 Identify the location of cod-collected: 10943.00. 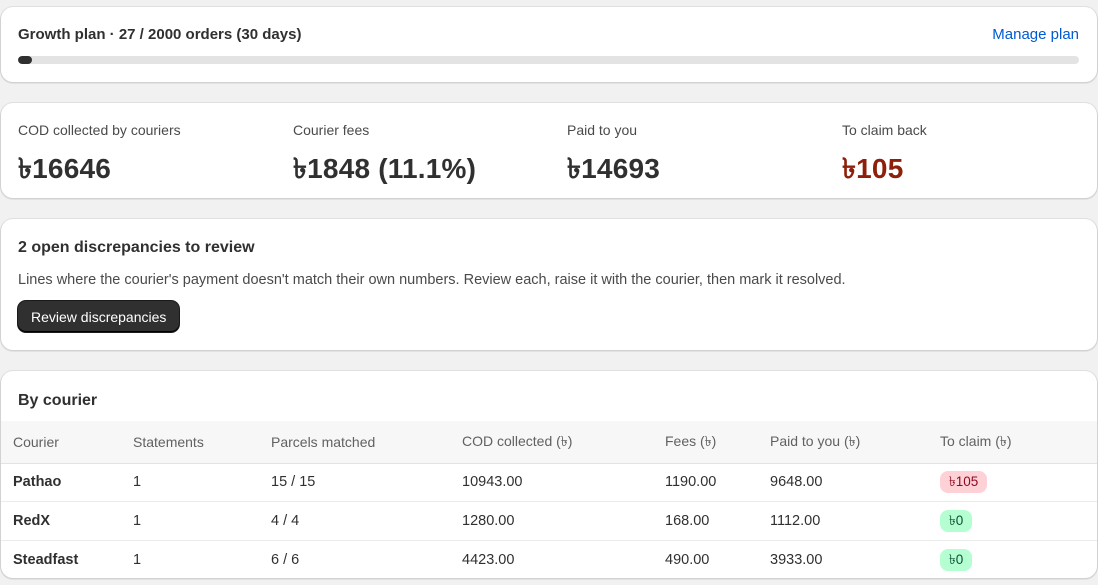
(563, 482).